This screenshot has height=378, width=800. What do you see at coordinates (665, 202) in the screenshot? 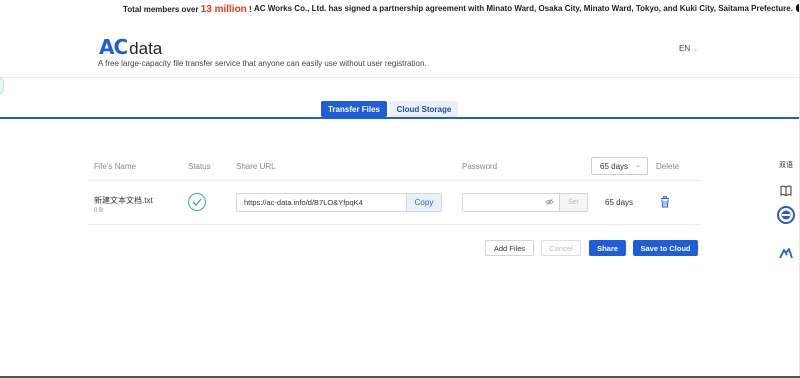
I see `trash-icon` at bounding box center [665, 202].